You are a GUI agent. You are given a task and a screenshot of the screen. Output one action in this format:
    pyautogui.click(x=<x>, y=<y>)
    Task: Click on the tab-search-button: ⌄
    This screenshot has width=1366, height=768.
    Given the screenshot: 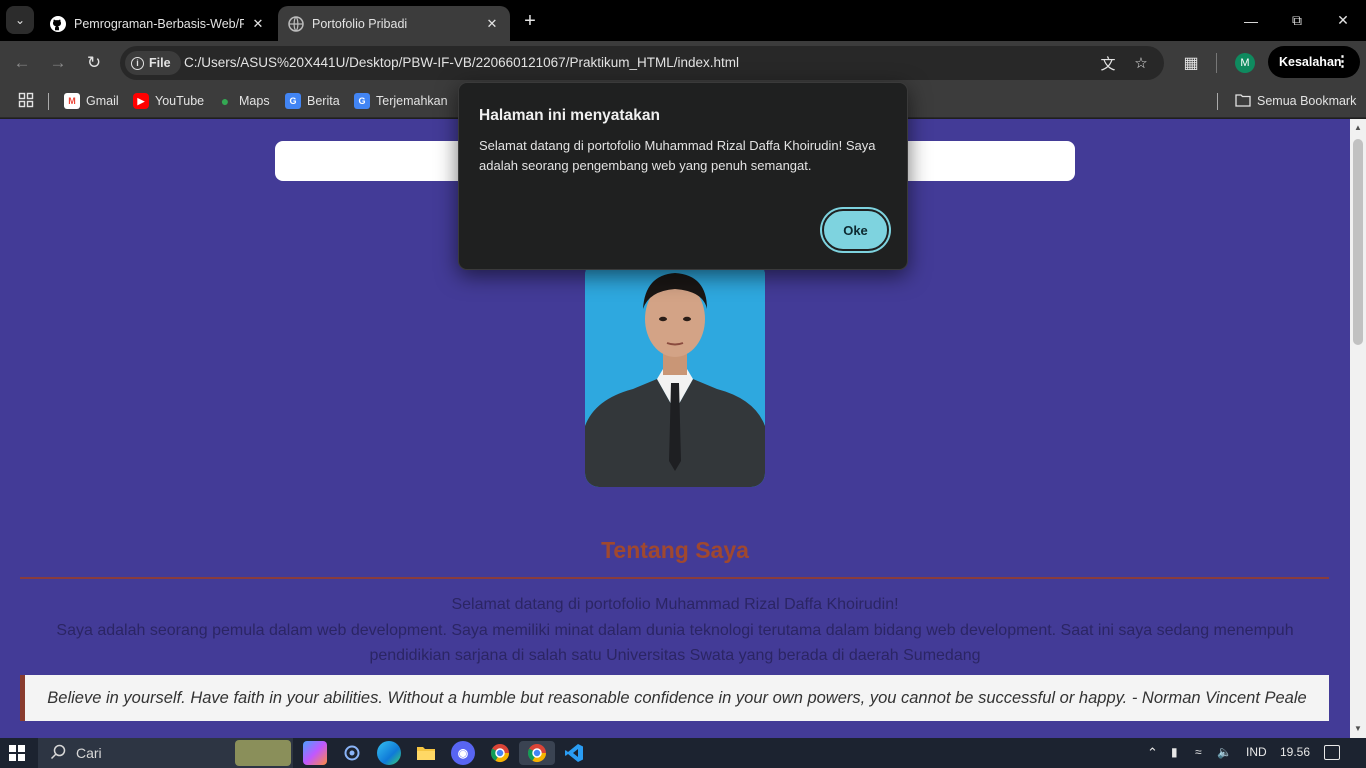 What is the action you would take?
    pyautogui.click(x=20, y=20)
    